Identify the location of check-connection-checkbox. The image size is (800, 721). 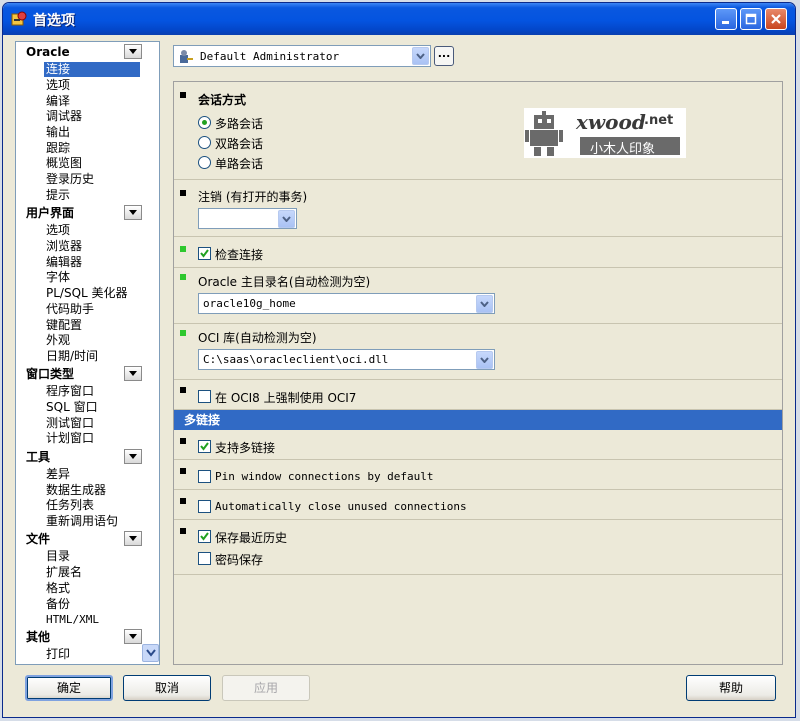
(204, 253).